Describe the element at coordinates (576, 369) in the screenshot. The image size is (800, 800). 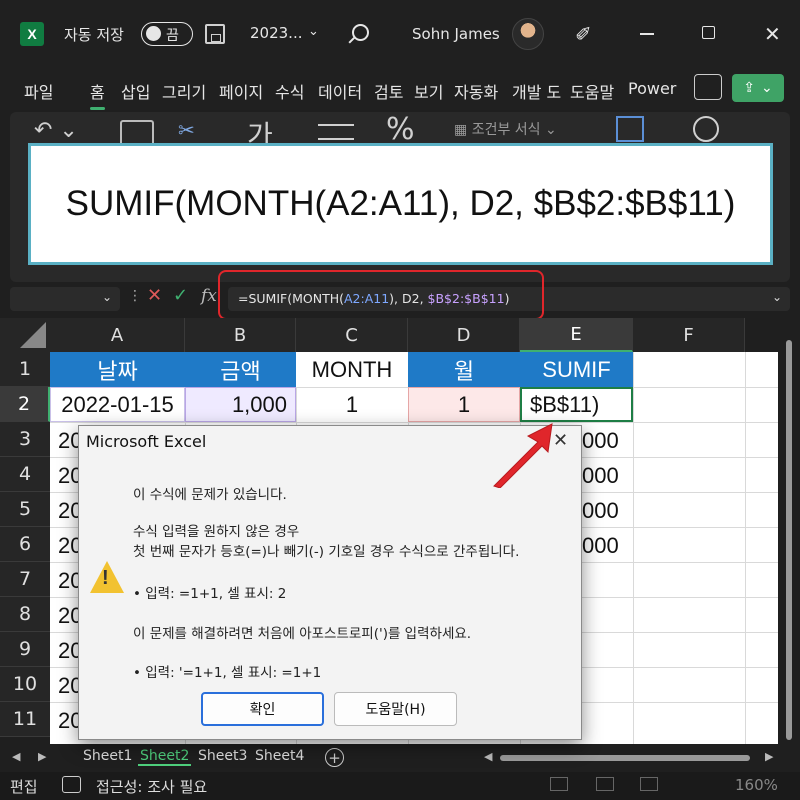
I see `cell-e1: SUMIF` at that location.